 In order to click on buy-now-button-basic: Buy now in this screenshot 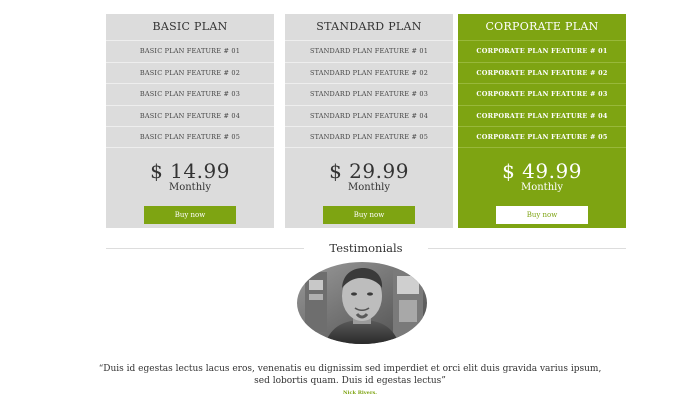, I will do `click(190, 214)`.